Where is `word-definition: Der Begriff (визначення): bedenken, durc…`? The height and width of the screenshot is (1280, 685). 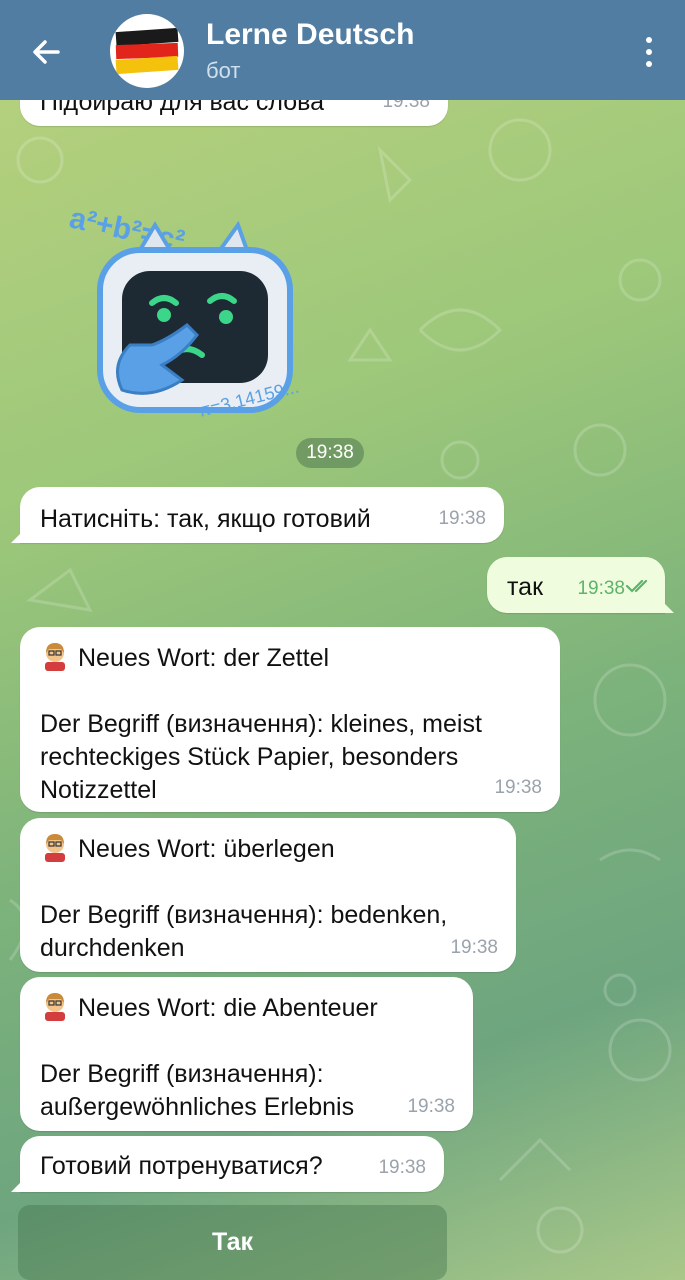 word-definition: Der Begriff (визначення): bedenken, durc… is located at coordinates (244, 931).